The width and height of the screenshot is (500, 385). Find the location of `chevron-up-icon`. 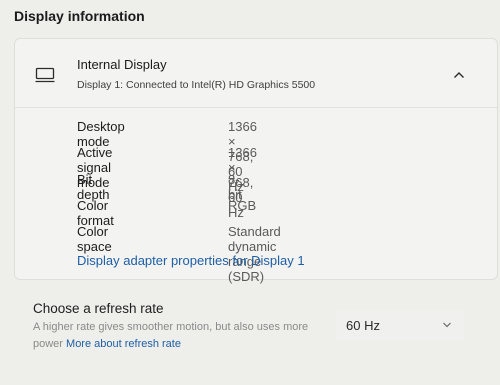

chevron-up-icon is located at coordinates (459, 75).